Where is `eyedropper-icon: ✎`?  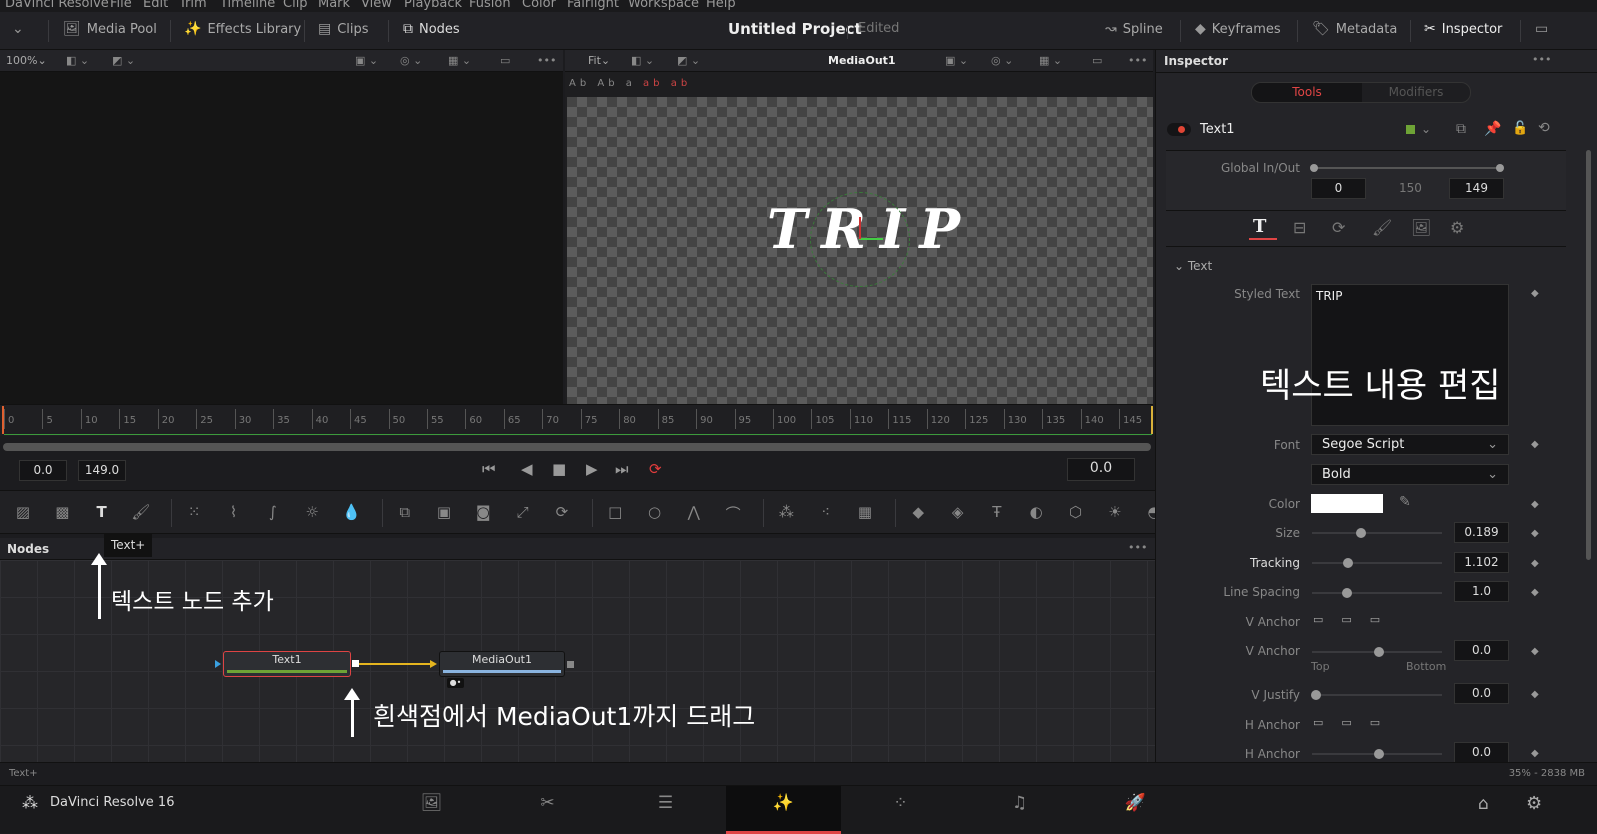
eyedropper-icon: ✎ is located at coordinates (1405, 502).